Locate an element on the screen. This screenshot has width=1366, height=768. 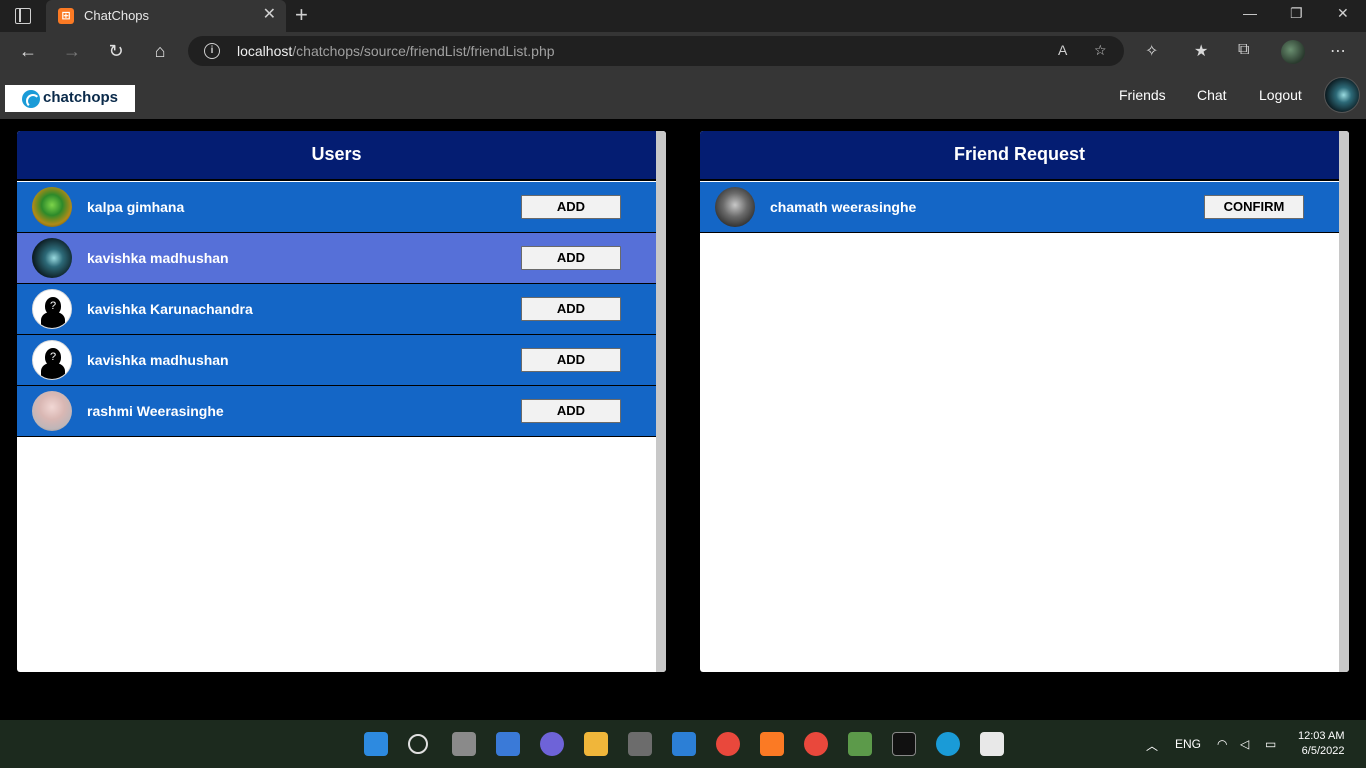
language-indicator: ENG is located at coordinates (1188, 744).